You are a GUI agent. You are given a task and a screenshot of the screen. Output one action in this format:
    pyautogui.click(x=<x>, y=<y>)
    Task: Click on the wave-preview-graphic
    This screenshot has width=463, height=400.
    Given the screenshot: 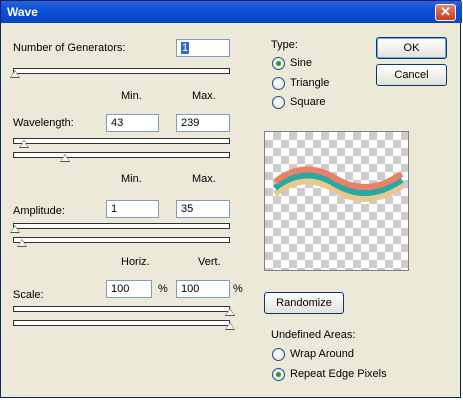 What is the action you would take?
    pyautogui.click(x=338, y=184)
    